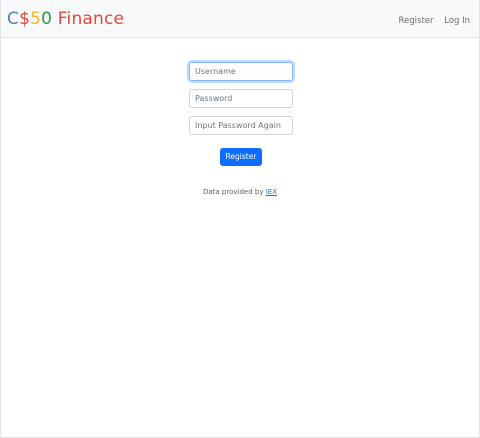 The image size is (480, 438). I want to click on nav-links: Register Log In, so click(430, 21).